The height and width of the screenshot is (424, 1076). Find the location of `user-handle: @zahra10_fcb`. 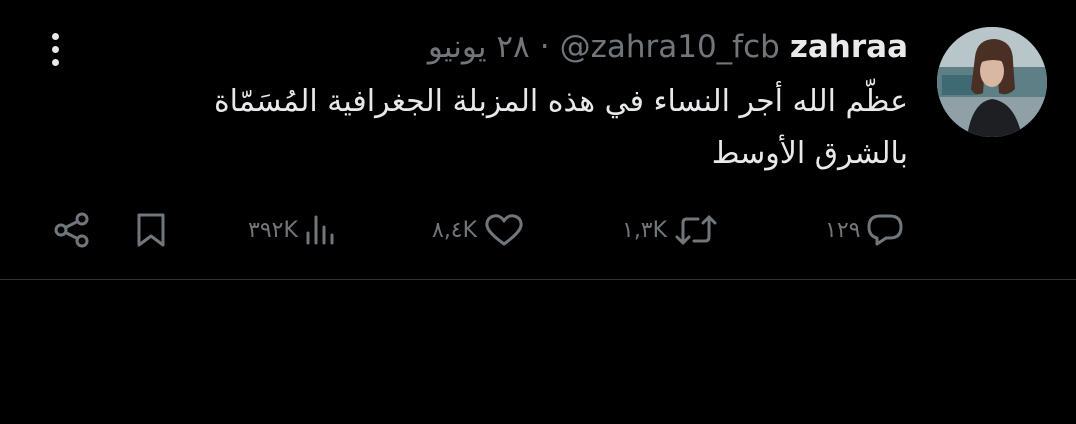

user-handle: @zahra10_fcb is located at coordinates (670, 47).